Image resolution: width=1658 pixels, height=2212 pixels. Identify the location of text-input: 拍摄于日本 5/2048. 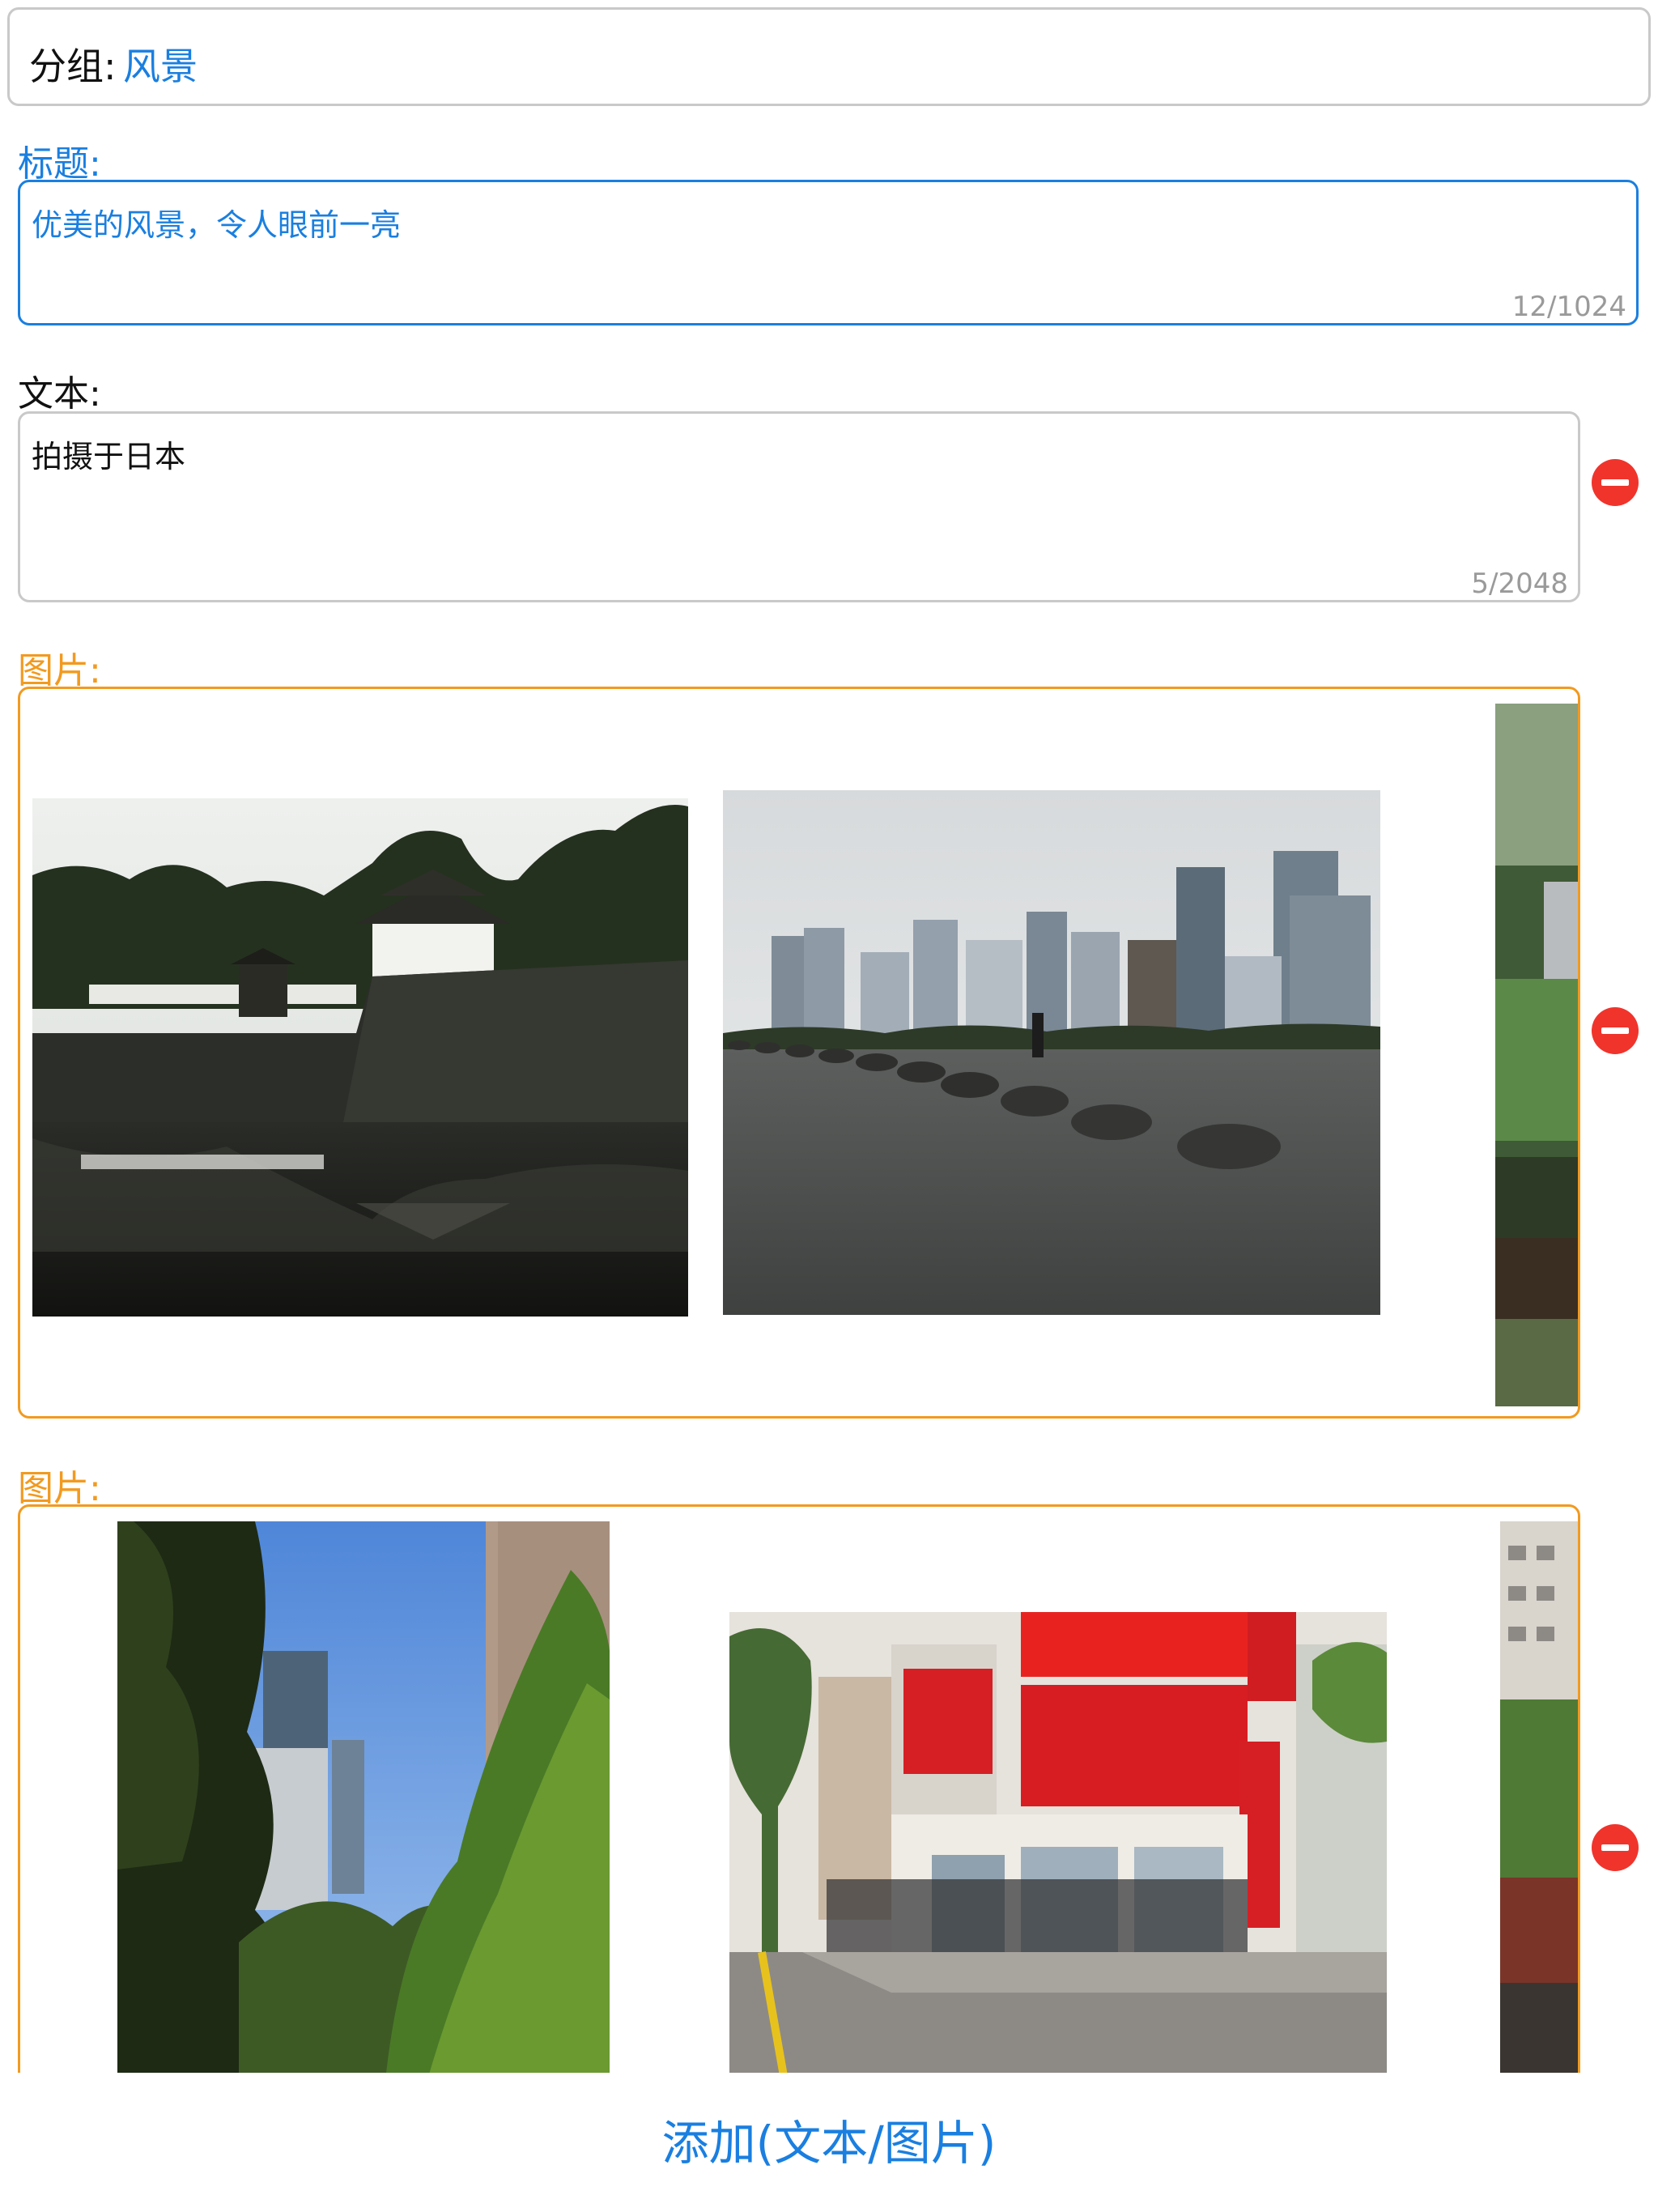
(799, 506).